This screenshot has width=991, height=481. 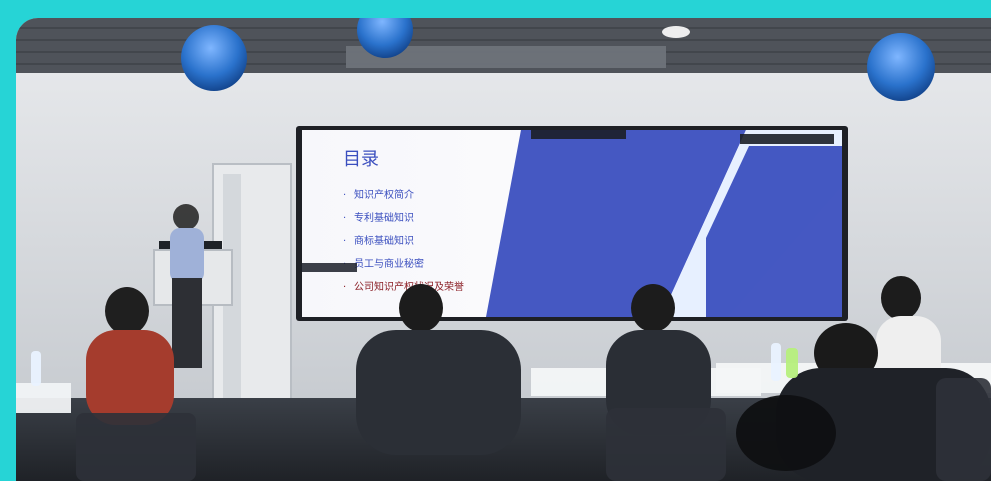 I want to click on slide-toolbar, so click(x=578, y=134).